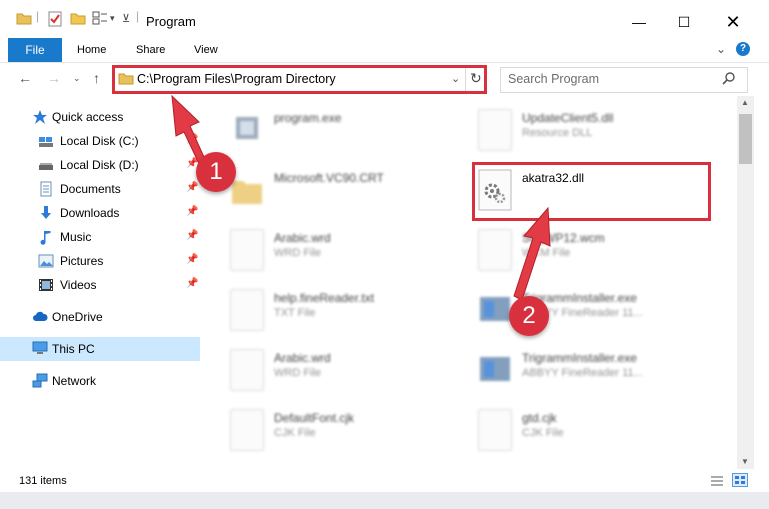  I want to click on arrow-to-file, so click(532, 253).